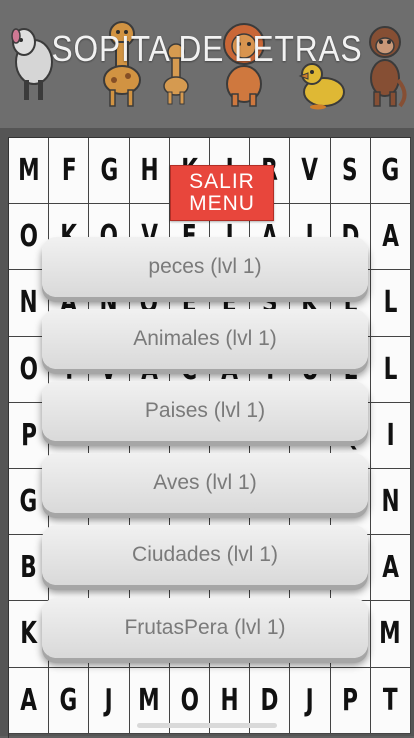 The height and width of the screenshot is (738, 414). Describe the element at coordinates (207, 48) in the screenshot. I see `page-title: SOPITA DE LETRAS` at that location.